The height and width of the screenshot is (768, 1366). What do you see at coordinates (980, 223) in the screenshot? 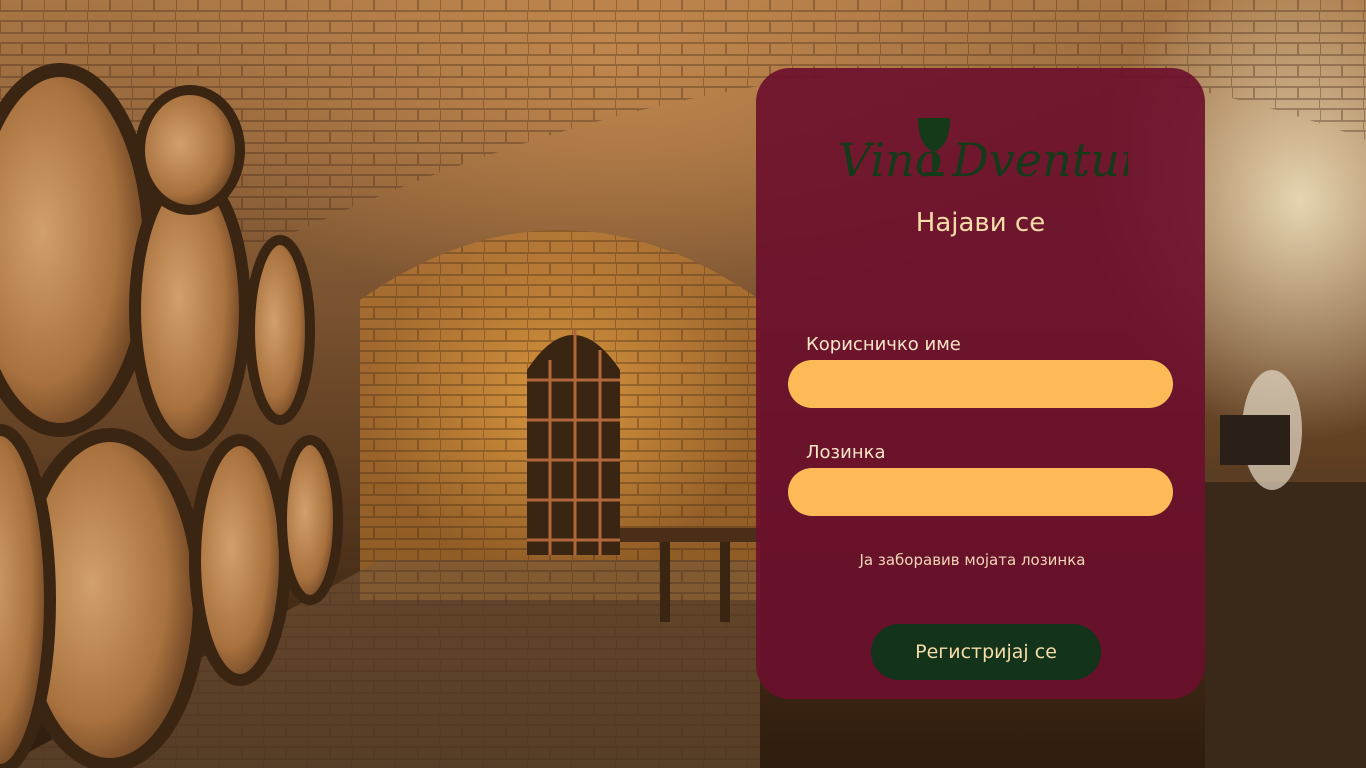
I see `login-title: Најави се` at bounding box center [980, 223].